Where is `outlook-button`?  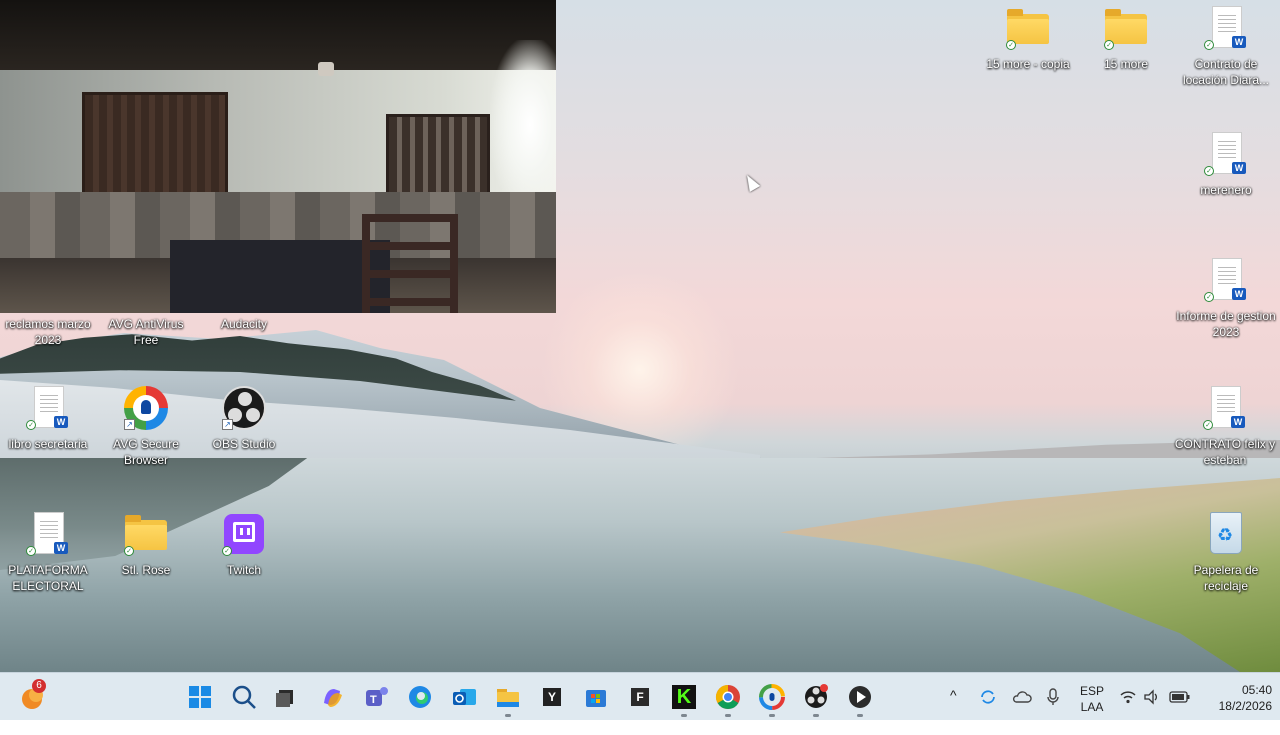
outlook-button is located at coordinates (464, 697).